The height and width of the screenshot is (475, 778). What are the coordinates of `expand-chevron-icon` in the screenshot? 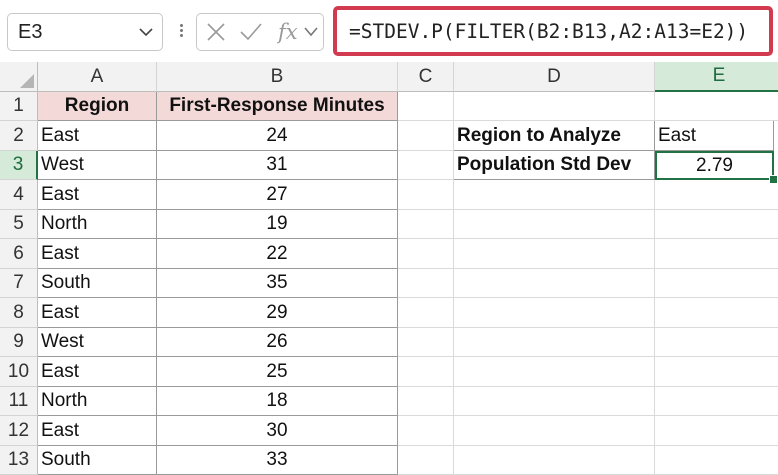 It's located at (311, 34).